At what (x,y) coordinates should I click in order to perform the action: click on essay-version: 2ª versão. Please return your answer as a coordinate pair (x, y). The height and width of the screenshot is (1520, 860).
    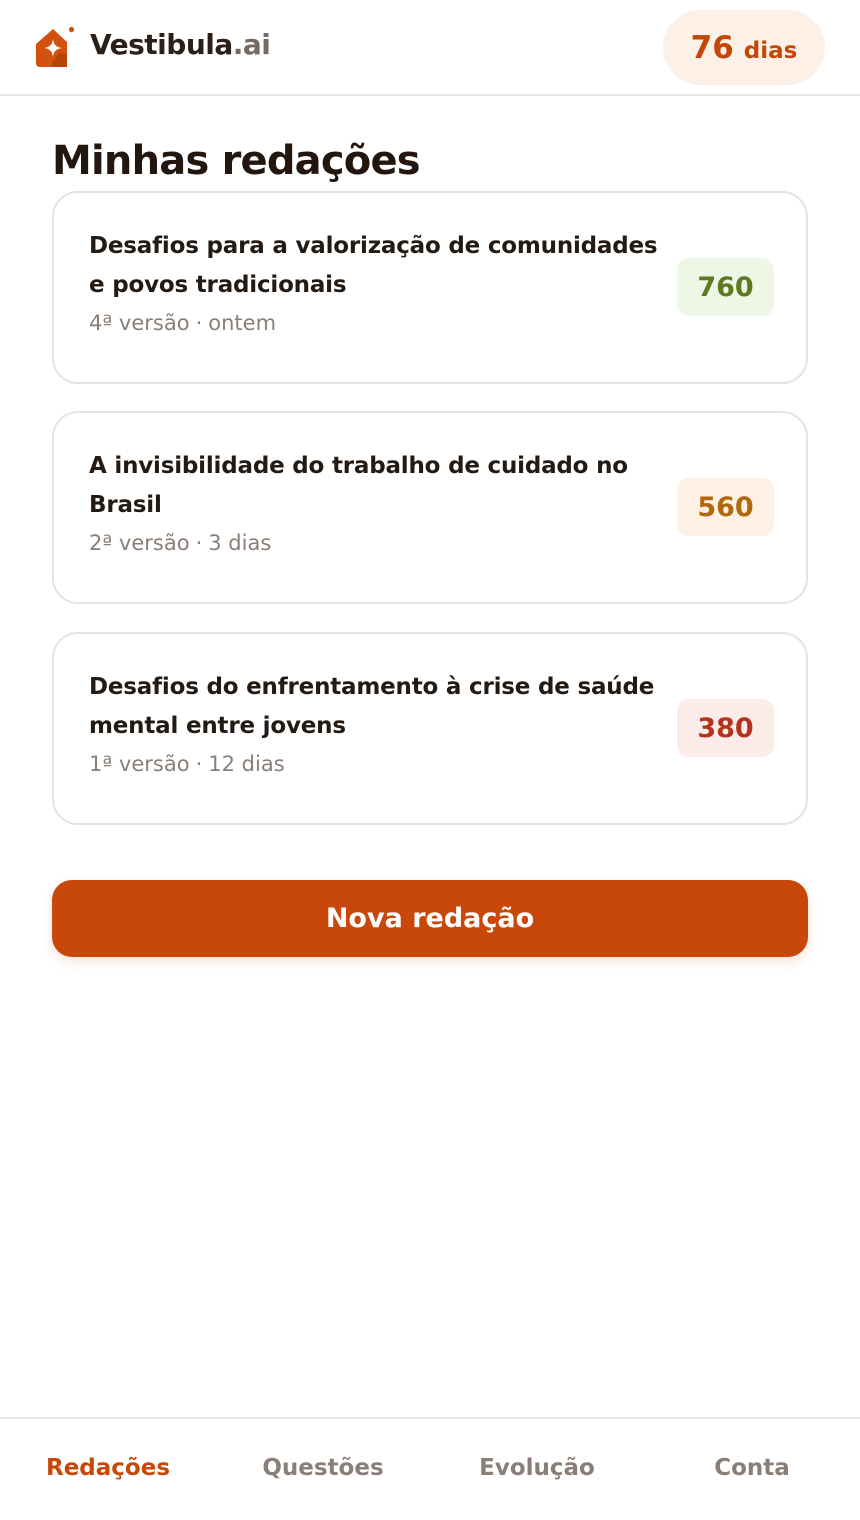
    Looking at the image, I should click on (139, 543).